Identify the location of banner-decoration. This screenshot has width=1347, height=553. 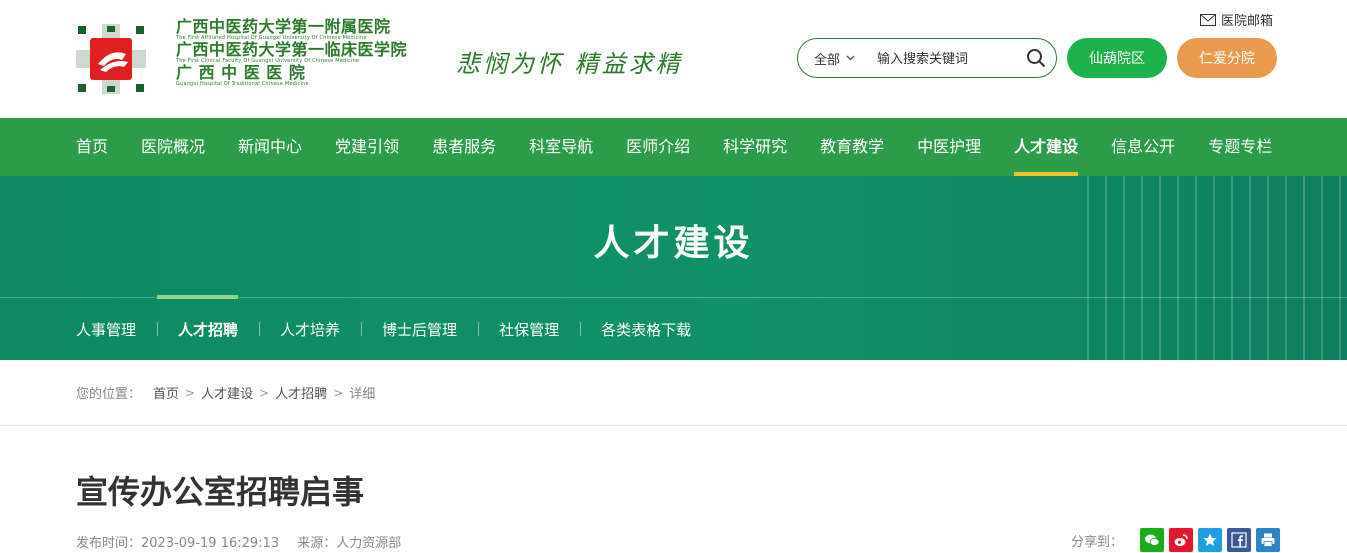
(1217, 268).